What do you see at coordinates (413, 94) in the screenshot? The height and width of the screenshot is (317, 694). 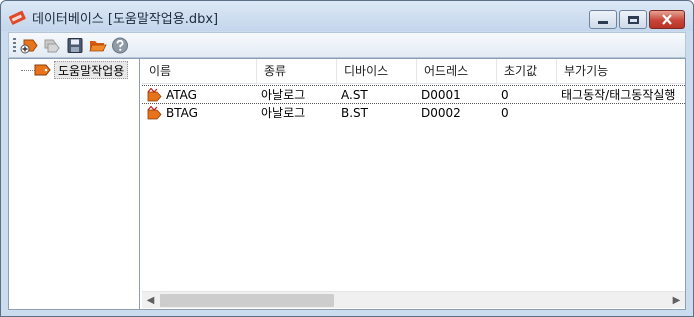 I see `table-row: ATAG 아날로그 A.ST D0001 0 태그동작/태그동작실행` at bounding box center [413, 94].